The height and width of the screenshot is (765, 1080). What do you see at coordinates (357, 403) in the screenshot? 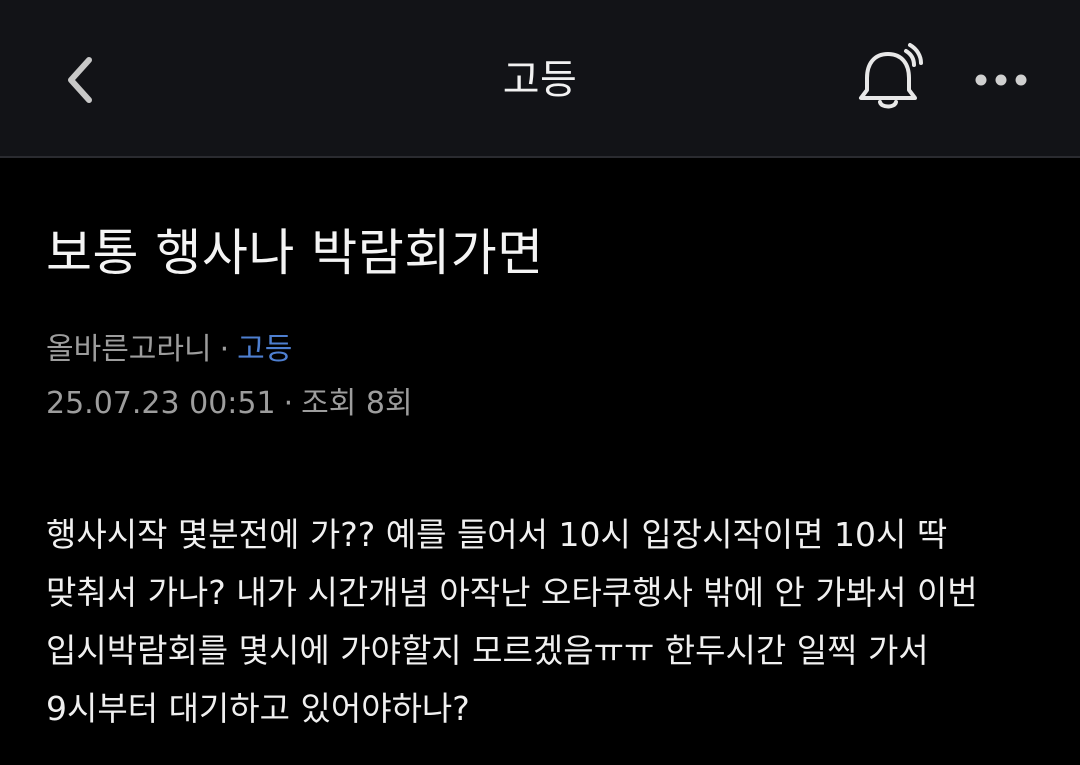
I see `view-count: 조회 8회` at bounding box center [357, 403].